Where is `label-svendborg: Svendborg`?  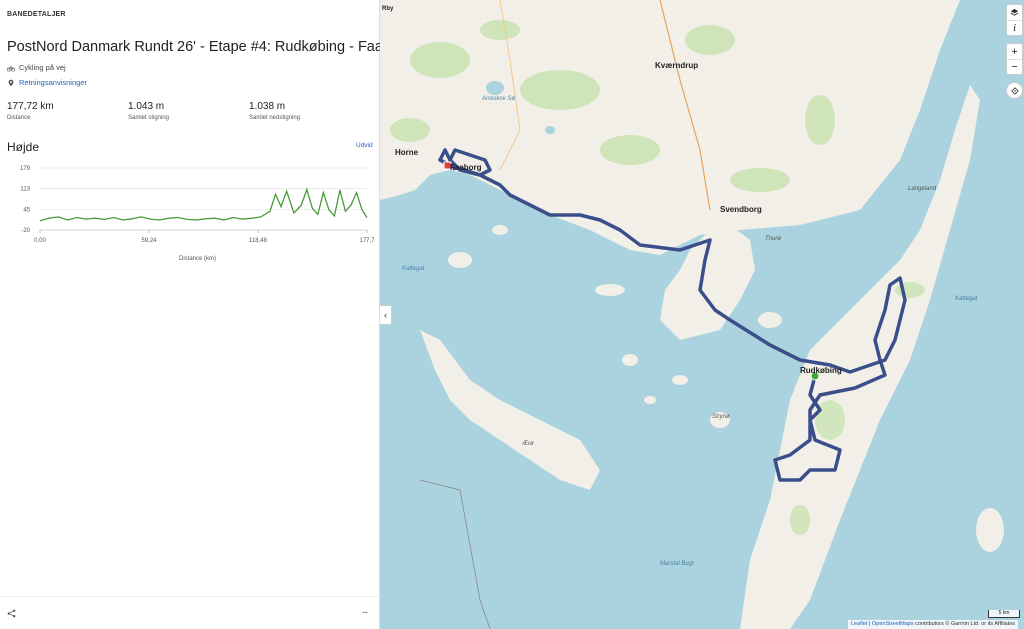 label-svendborg: Svendborg is located at coordinates (741, 209).